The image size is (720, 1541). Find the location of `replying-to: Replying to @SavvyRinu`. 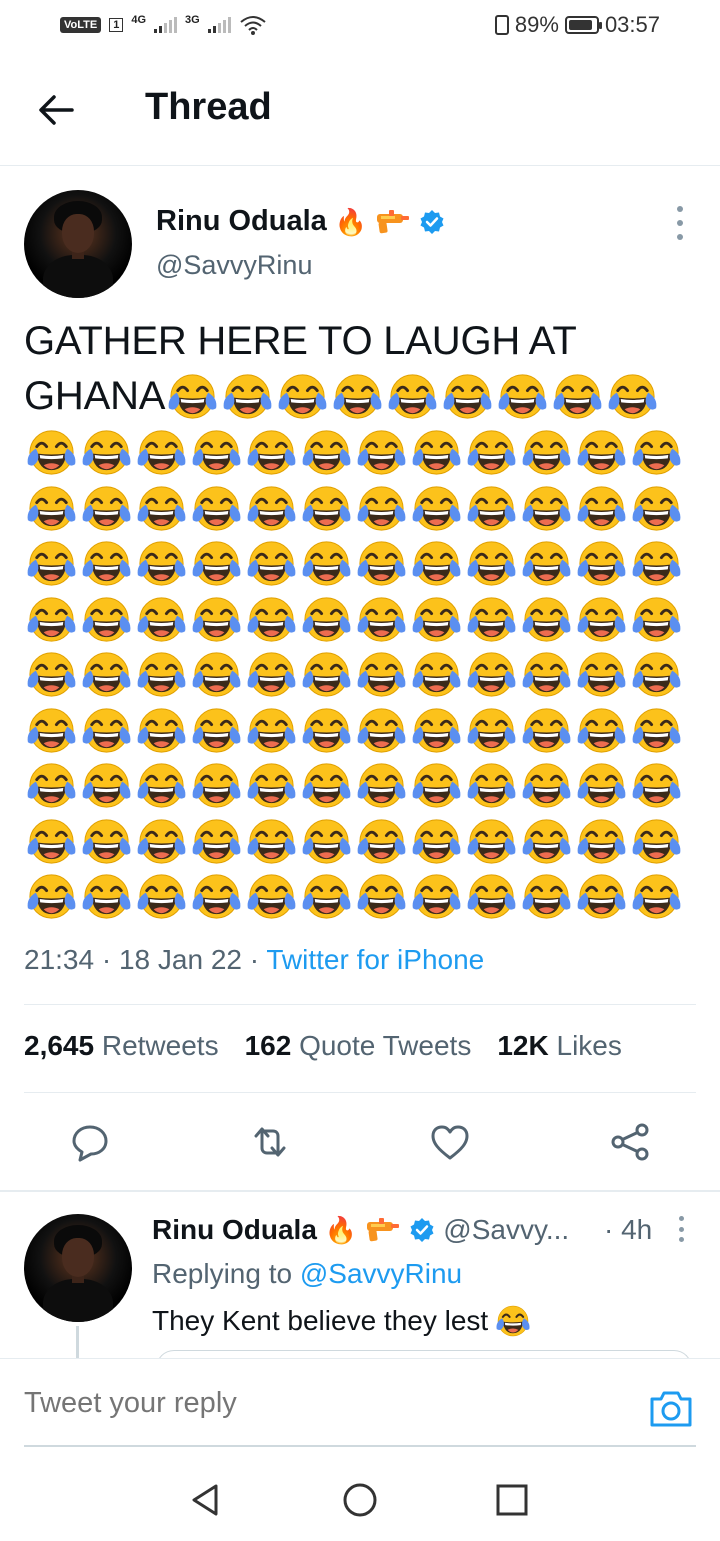

replying-to: Replying to @SavvyRinu is located at coordinates (307, 1274).